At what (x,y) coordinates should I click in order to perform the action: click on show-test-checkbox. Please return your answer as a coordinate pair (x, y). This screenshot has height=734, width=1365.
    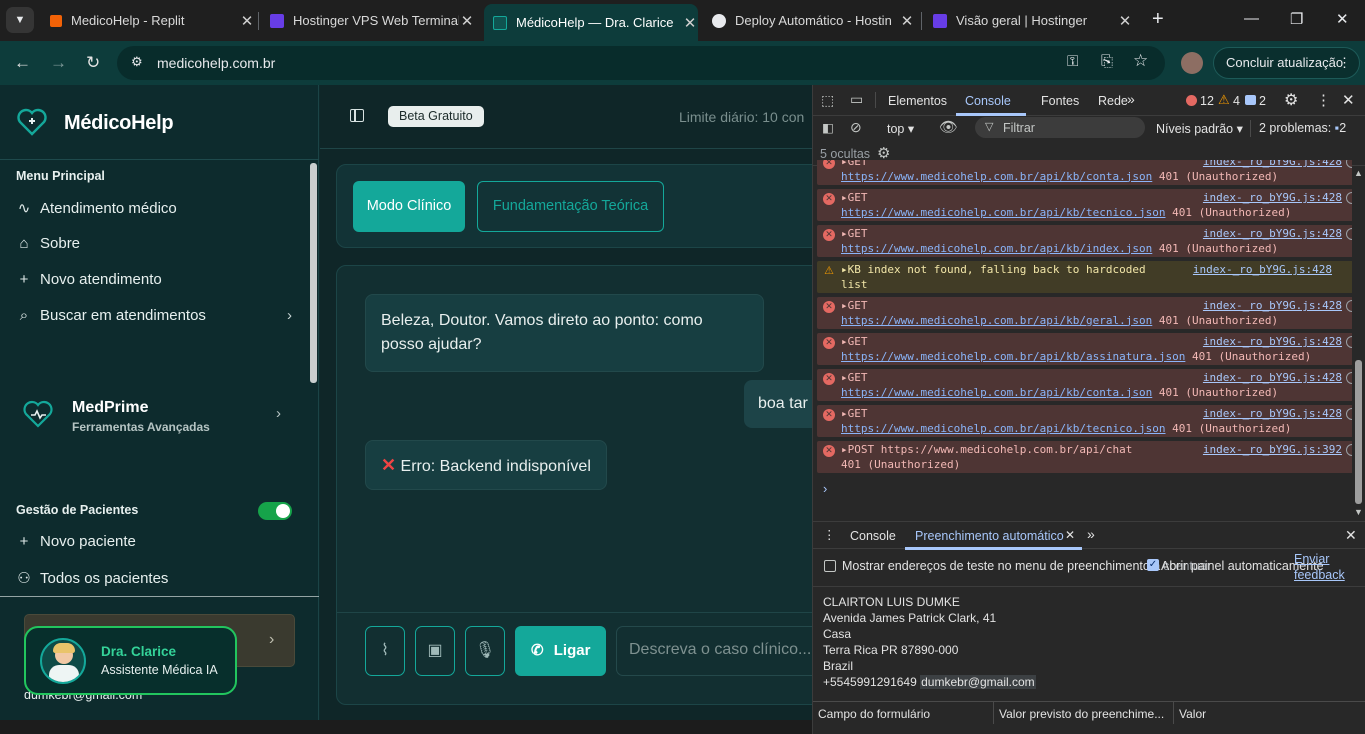
    Looking at the image, I should click on (830, 566).